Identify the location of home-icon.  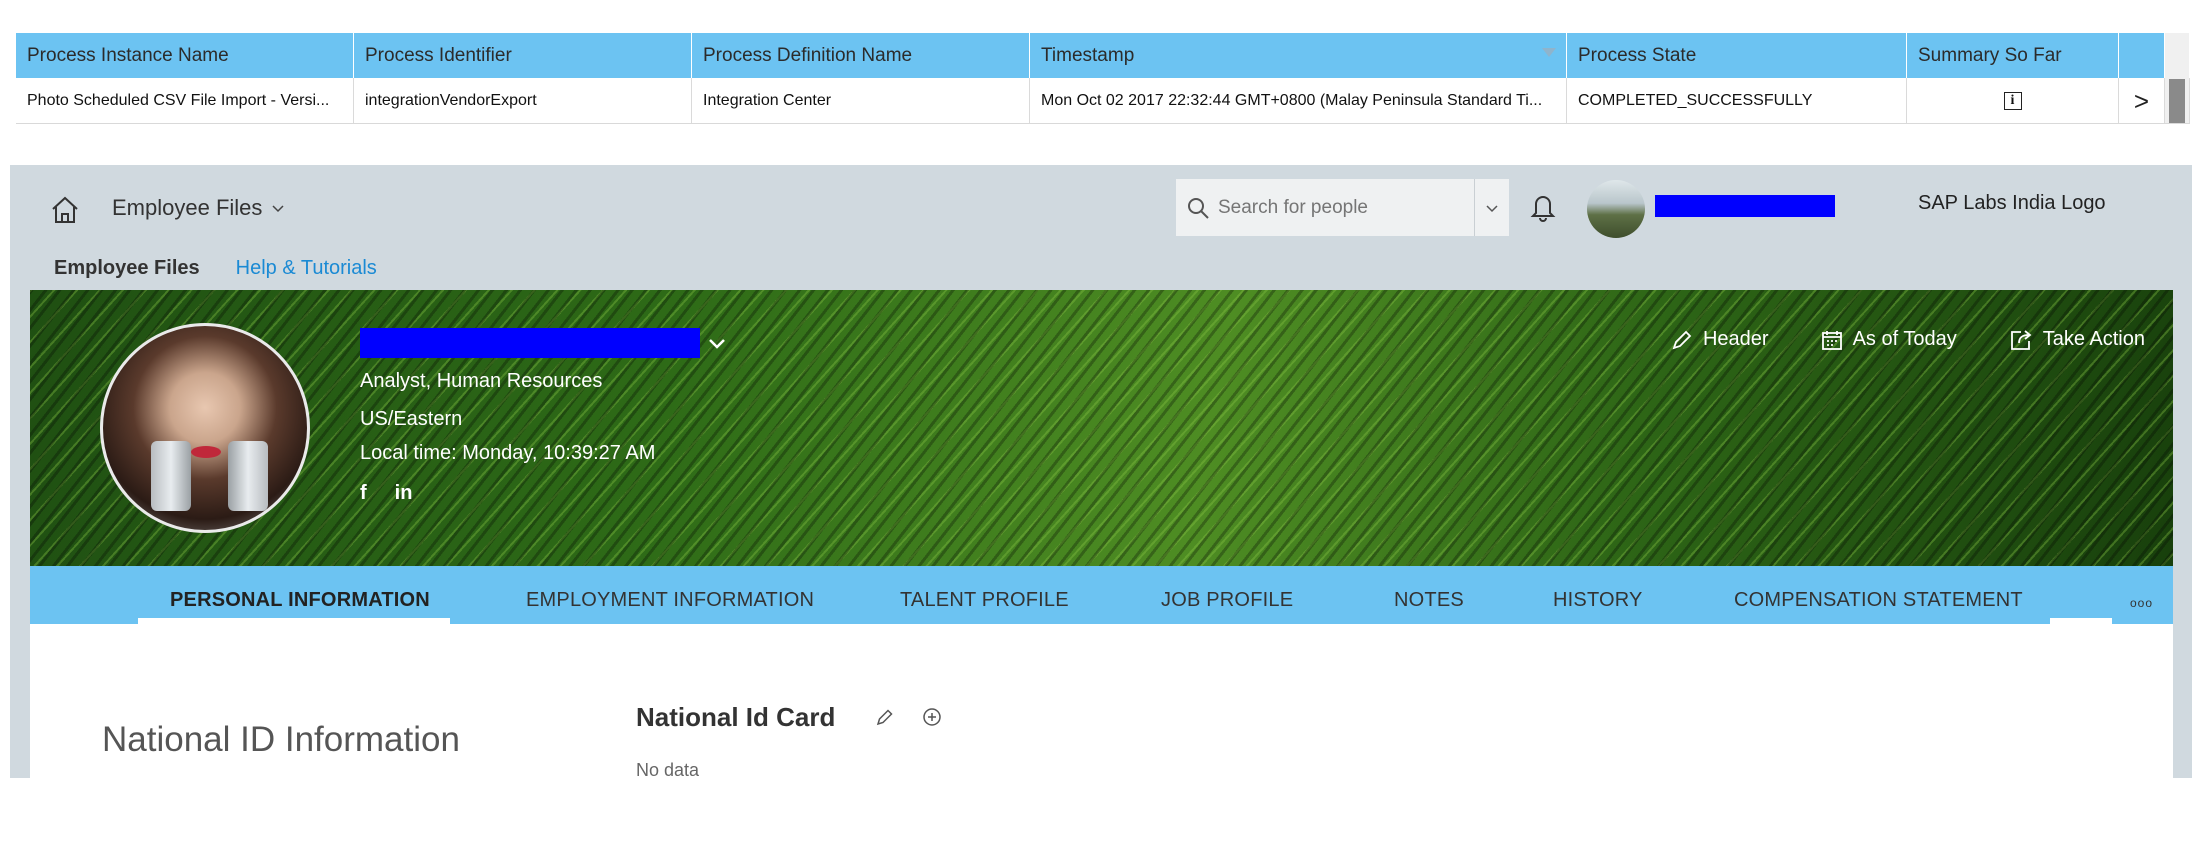
(65, 210).